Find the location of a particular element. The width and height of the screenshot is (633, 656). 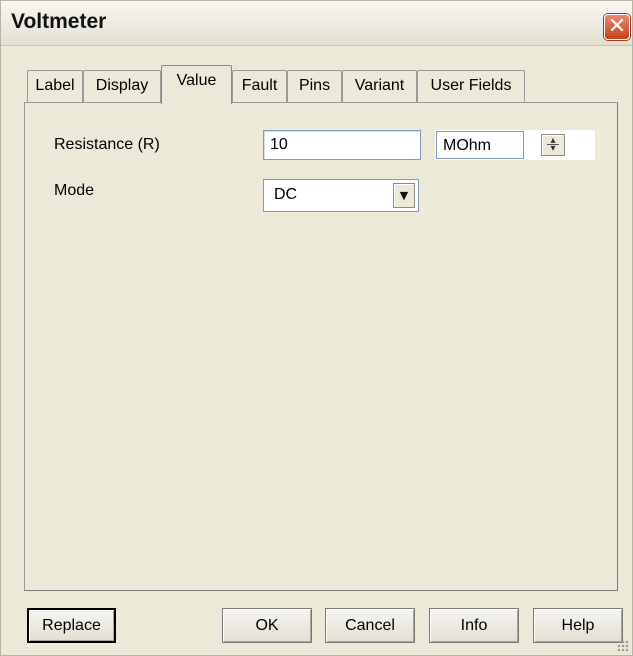

tab-pins: Pins is located at coordinates (314, 86).